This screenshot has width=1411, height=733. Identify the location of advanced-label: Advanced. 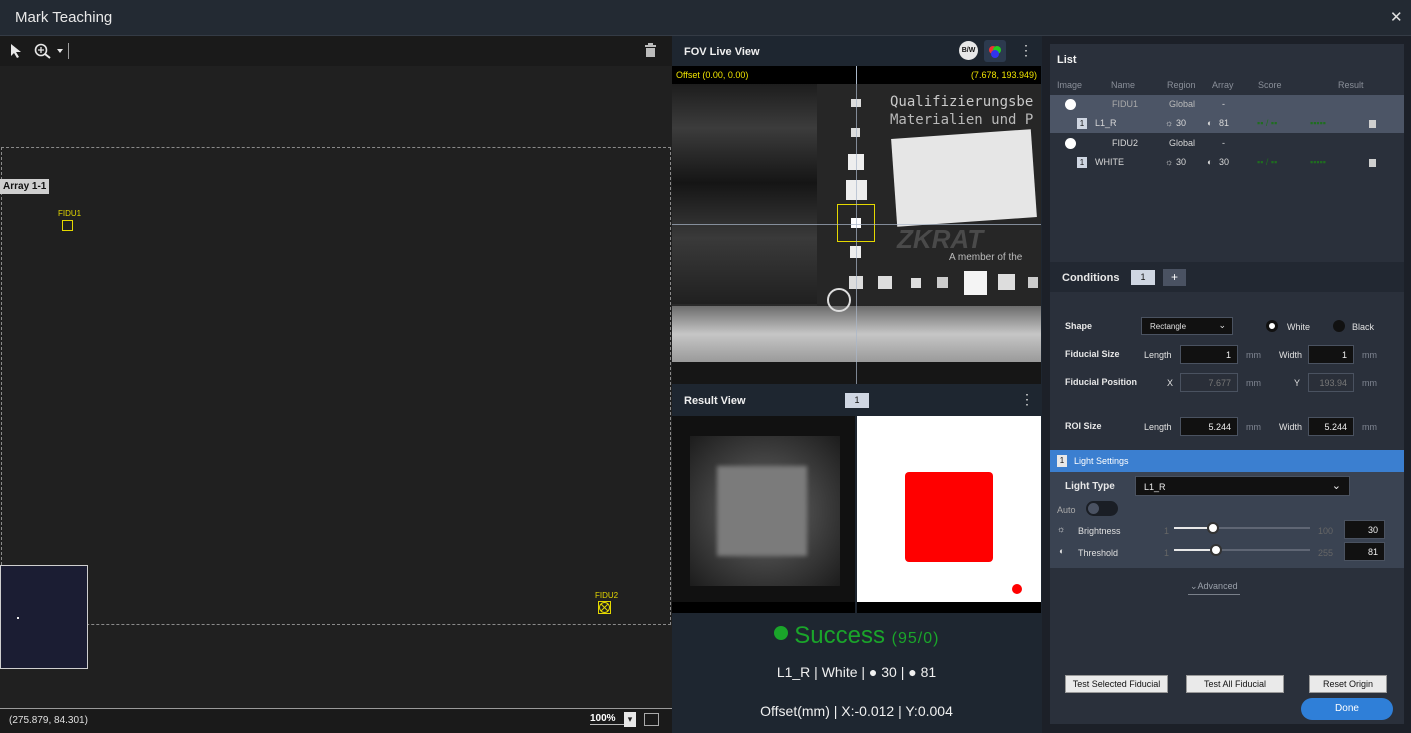
(1217, 586).